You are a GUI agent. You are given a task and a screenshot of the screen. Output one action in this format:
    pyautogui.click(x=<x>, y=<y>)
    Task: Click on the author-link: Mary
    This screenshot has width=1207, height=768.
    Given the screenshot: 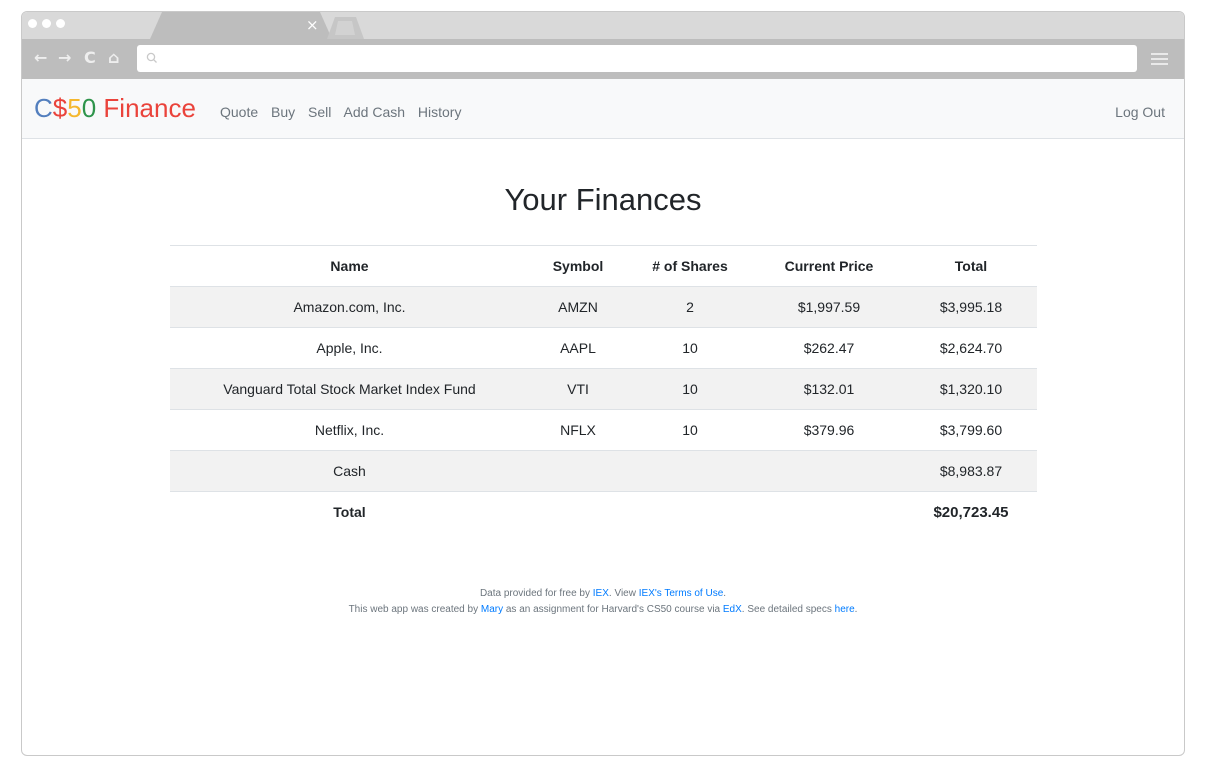 What is the action you would take?
    pyautogui.click(x=492, y=609)
    